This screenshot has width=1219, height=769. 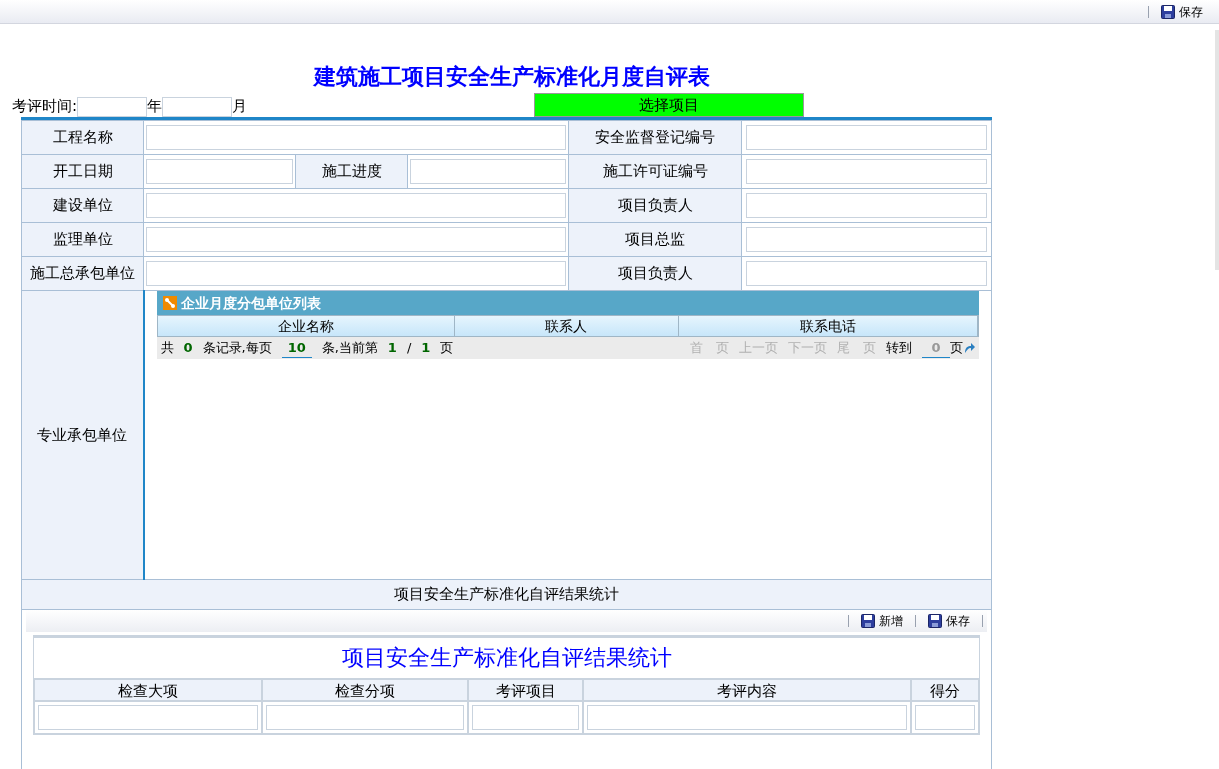 I want to click on go-arrow-icon, so click(x=969, y=348).